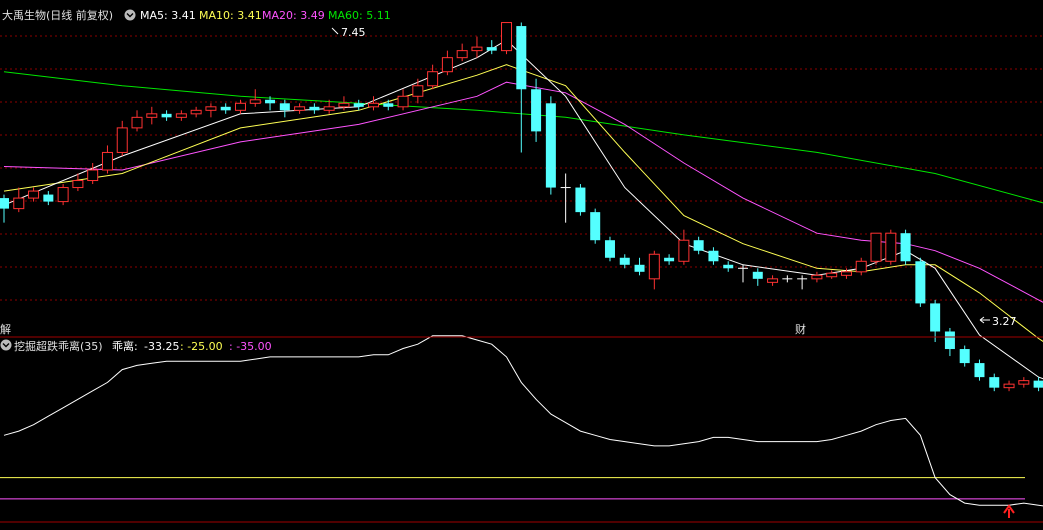 Image resolution: width=1043 pixels, height=530 pixels. Describe the element at coordinates (57, 15) in the screenshot. I see `stock-title: 大禹生物(日线 前复权)` at that location.